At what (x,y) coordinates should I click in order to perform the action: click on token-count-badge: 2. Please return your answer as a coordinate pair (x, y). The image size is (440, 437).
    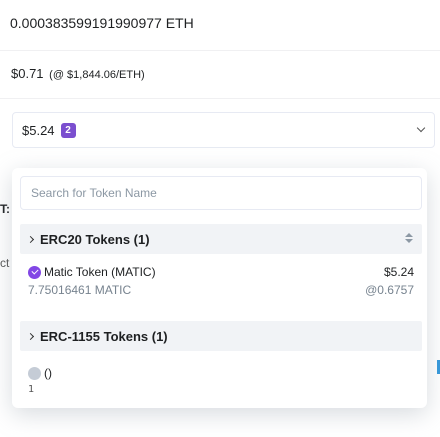
    Looking at the image, I should click on (68, 130).